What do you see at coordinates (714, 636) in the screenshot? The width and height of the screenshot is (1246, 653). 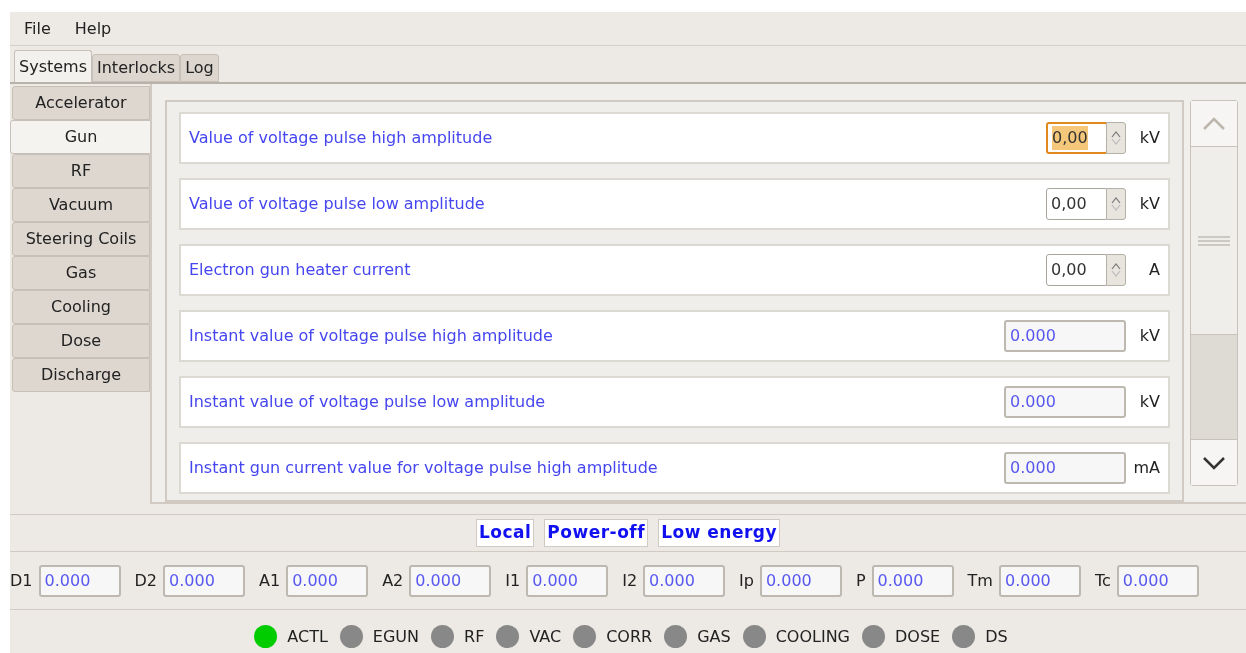 I see `status-label: GAS` at bounding box center [714, 636].